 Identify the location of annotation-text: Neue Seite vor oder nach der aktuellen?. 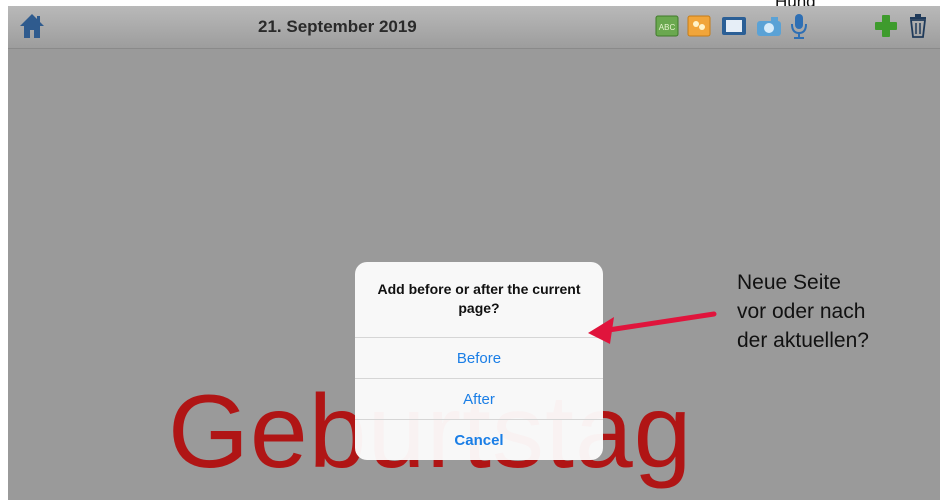
(803, 311).